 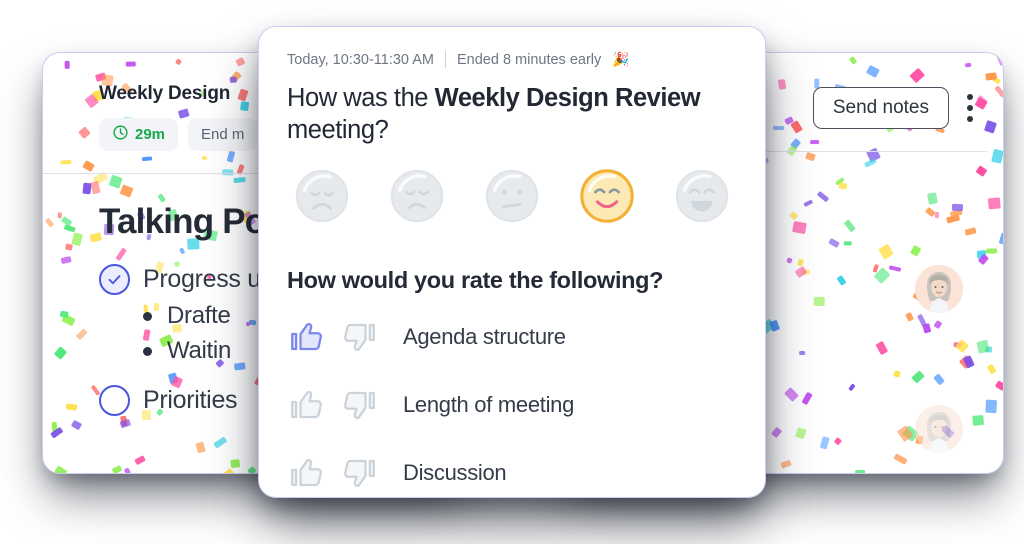 What do you see at coordinates (970, 108) in the screenshot?
I see `kebab-menu-icon` at bounding box center [970, 108].